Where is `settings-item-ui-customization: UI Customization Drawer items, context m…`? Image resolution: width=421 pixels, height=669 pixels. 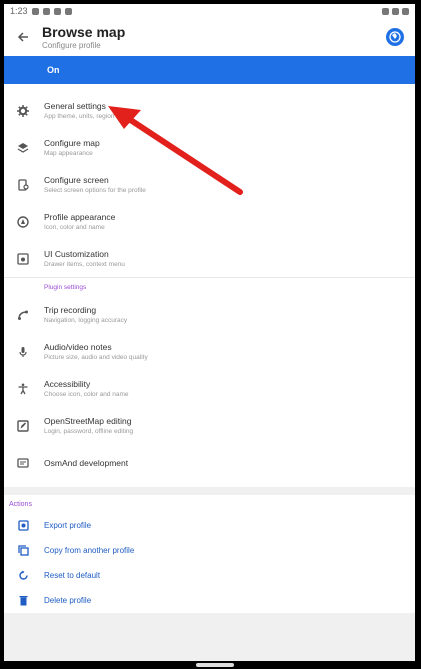
settings-item-ui-customization: UI Customization Drawer items, context m… is located at coordinates (209, 258).